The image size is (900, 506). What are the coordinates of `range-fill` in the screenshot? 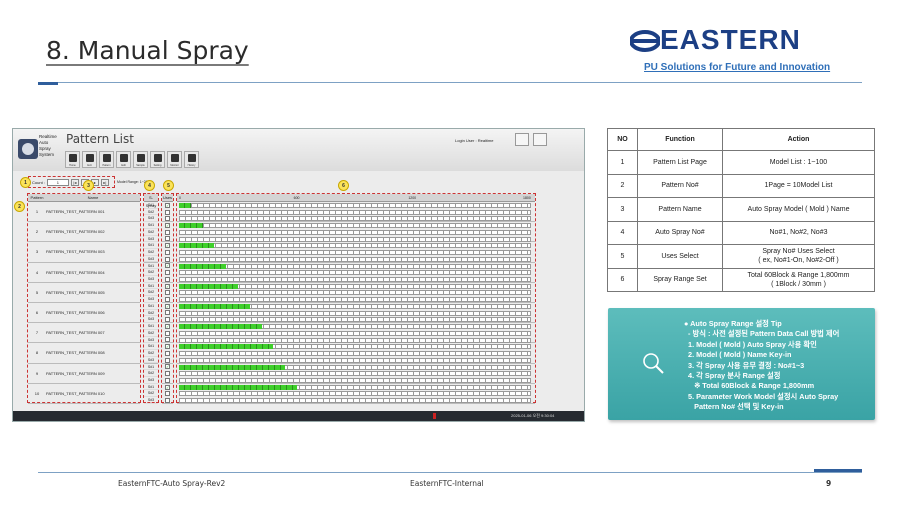 It's located at (185, 205).